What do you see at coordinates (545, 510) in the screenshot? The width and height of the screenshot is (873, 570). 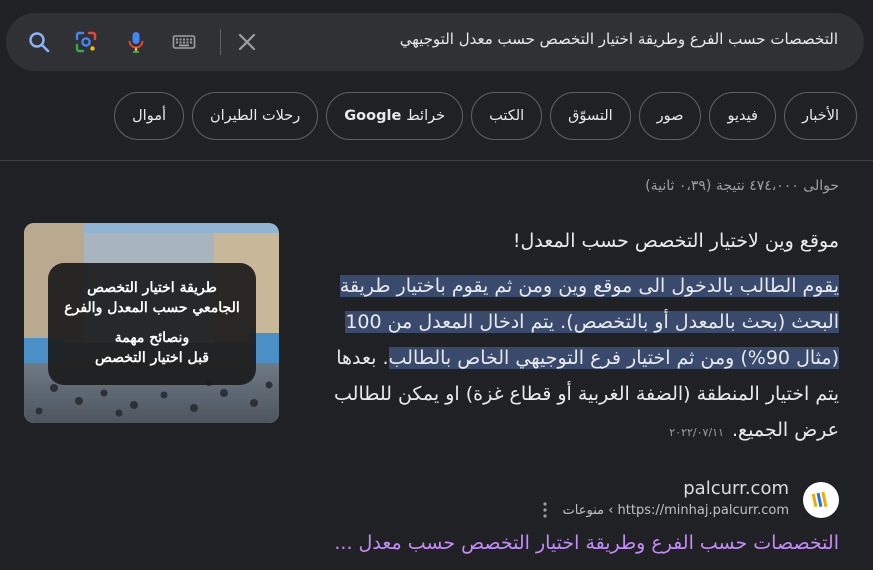 I see `more-options-icon` at bounding box center [545, 510].